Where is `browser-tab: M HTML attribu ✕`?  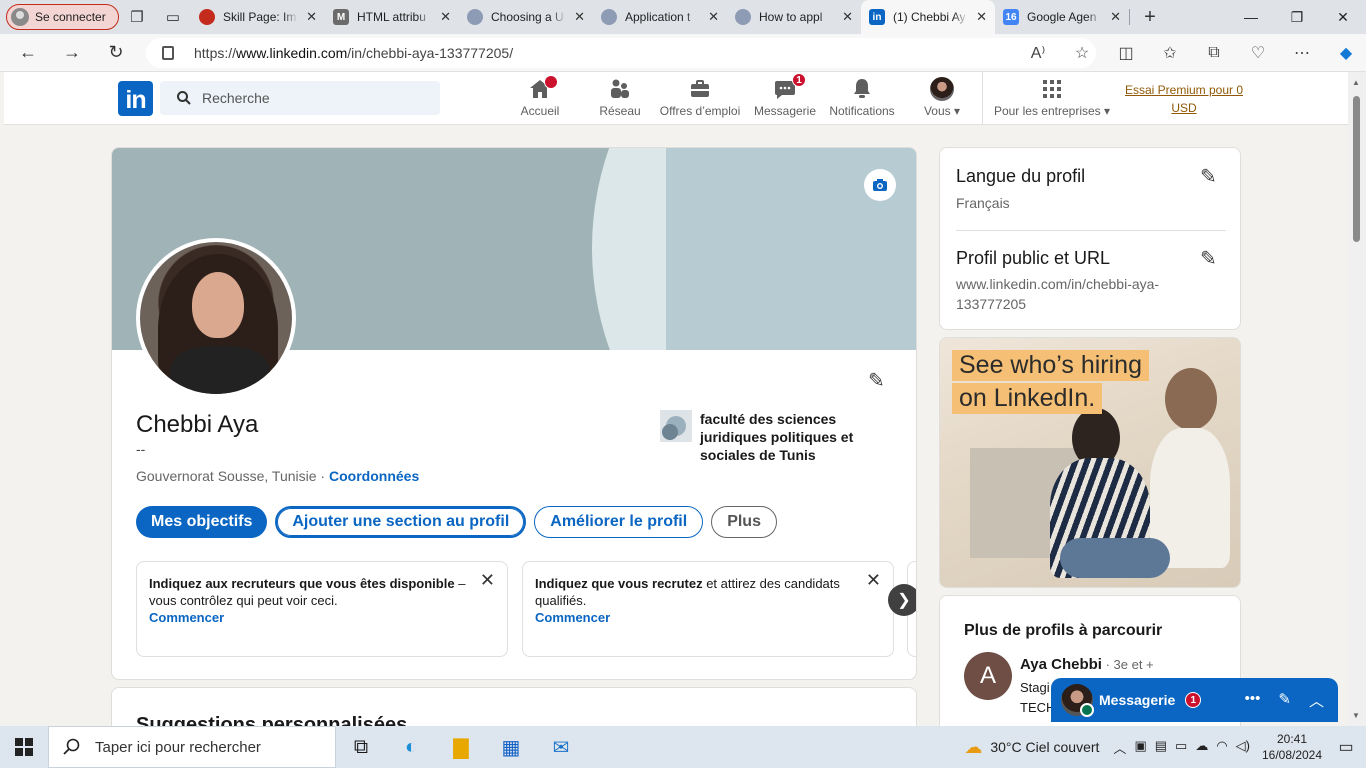 browser-tab: M HTML attribu ✕ is located at coordinates (392, 17).